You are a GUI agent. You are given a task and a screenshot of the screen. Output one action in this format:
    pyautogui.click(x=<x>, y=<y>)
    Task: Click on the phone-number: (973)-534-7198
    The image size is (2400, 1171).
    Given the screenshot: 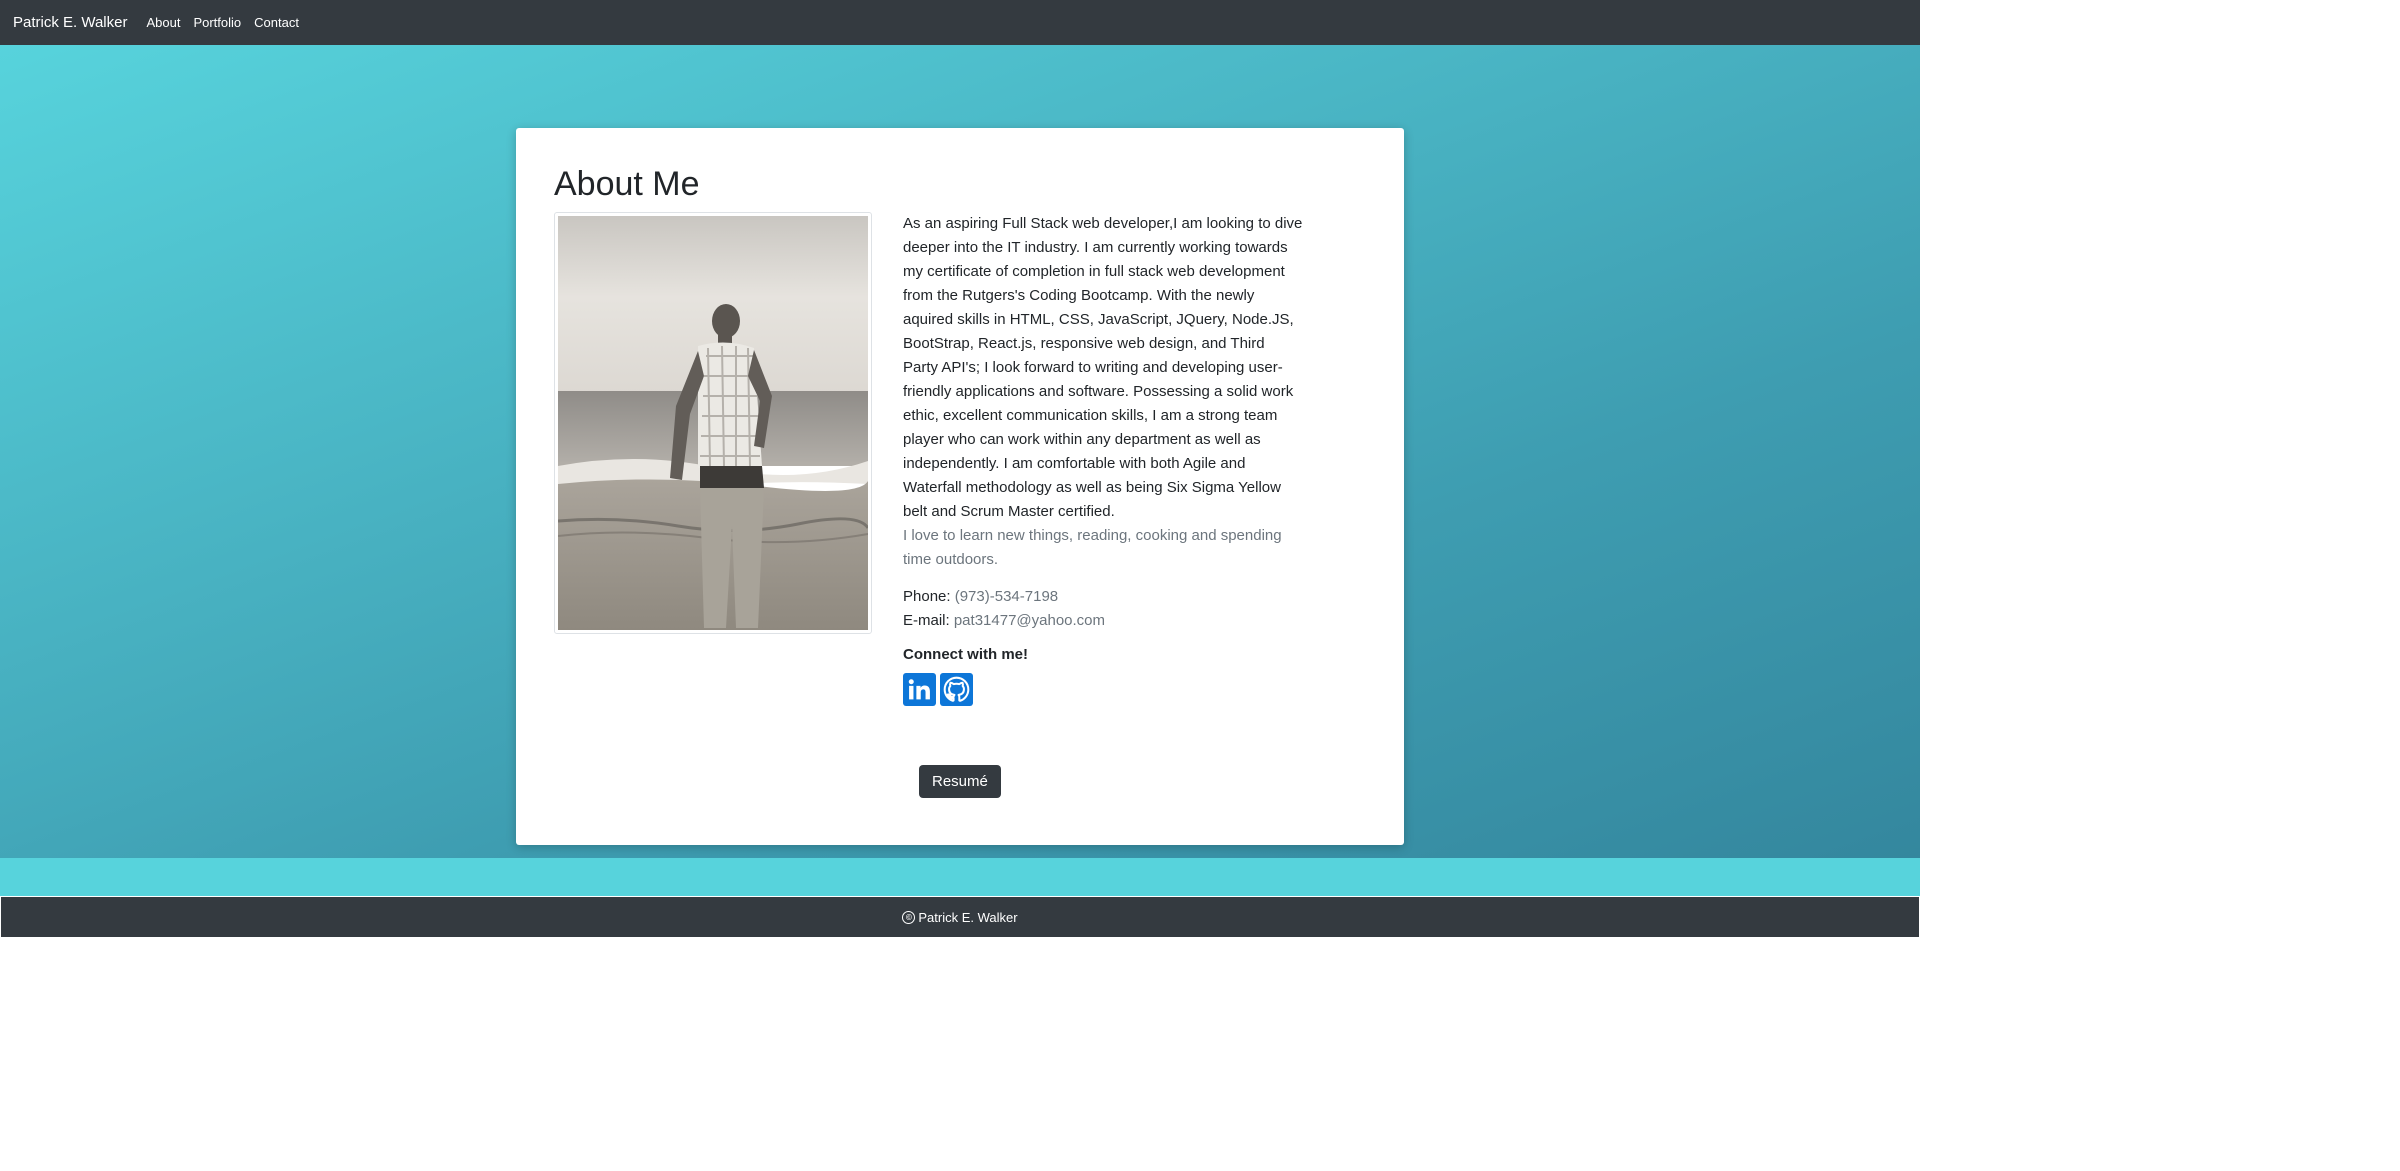 What is the action you would take?
    pyautogui.click(x=1006, y=596)
    